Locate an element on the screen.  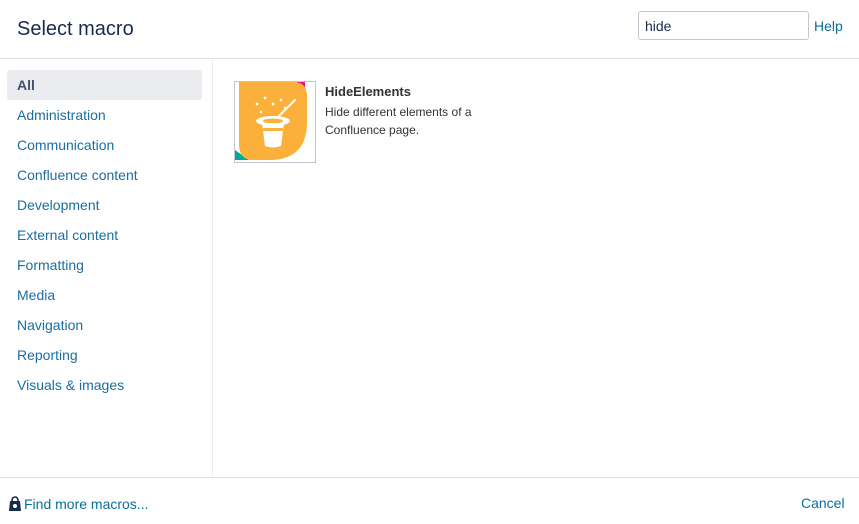
macro-name: HideElements is located at coordinates (368, 91).